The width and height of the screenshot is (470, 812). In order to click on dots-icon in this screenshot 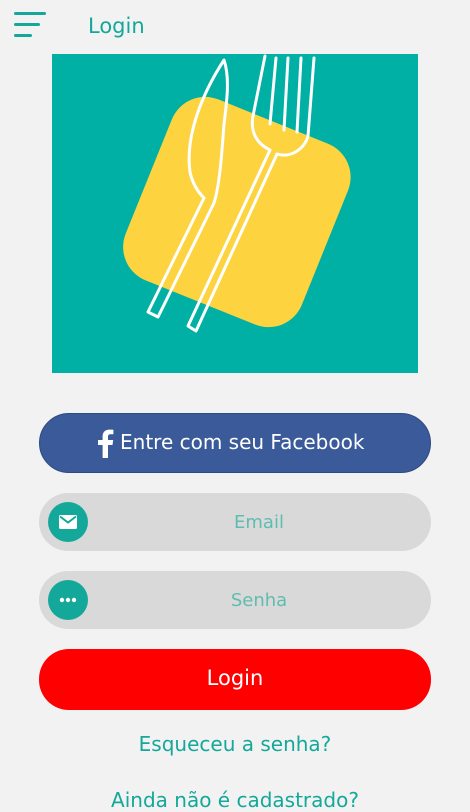, I will do `click(68, 600)`.